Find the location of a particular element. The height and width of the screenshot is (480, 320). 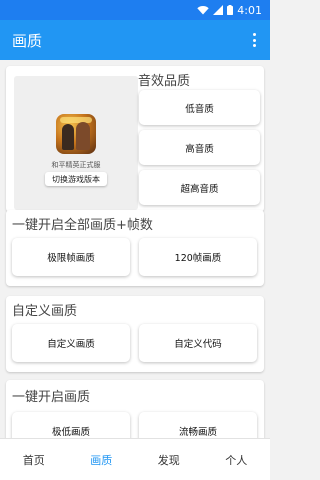

smooth-quality-button: 流畅画质 is located at coordinates (198, 425).